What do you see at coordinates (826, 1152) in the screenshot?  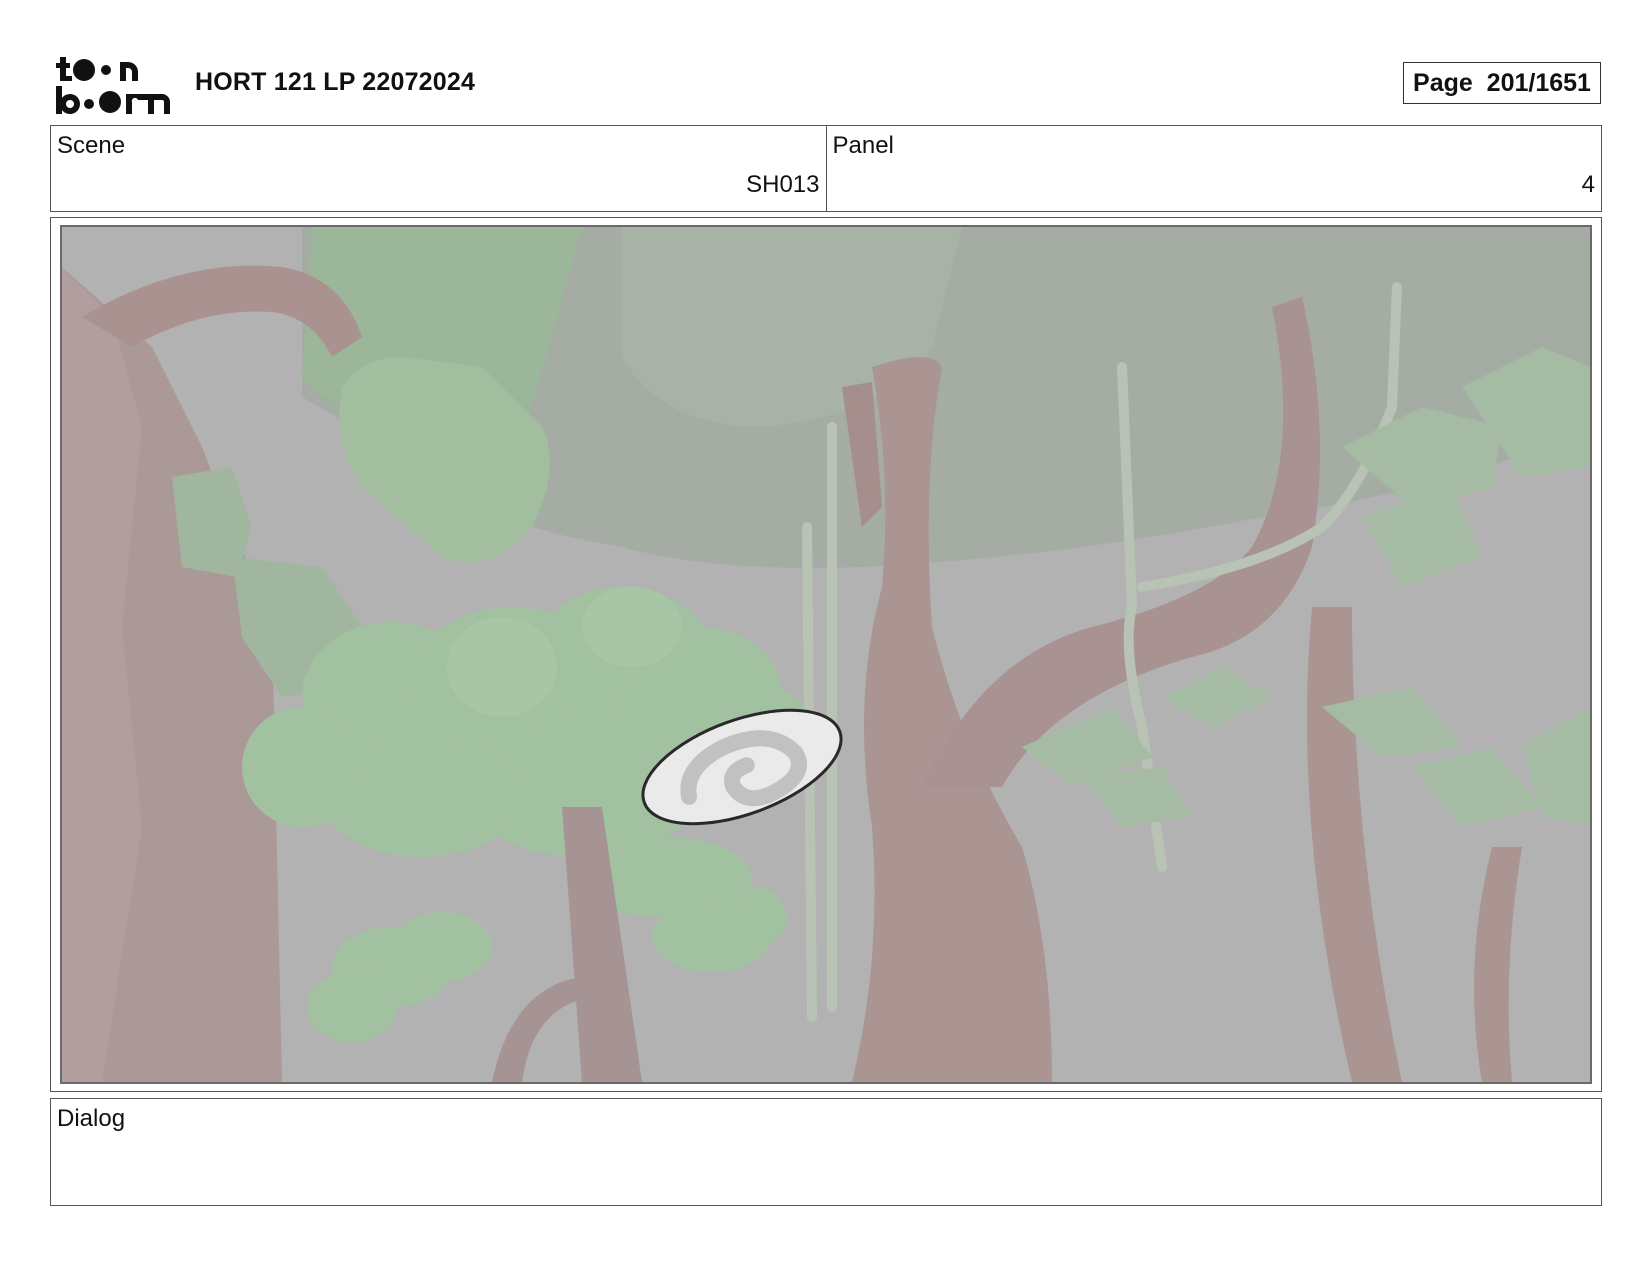 I see `dialog-box: Dialog` at bounding box center [826, 1152].